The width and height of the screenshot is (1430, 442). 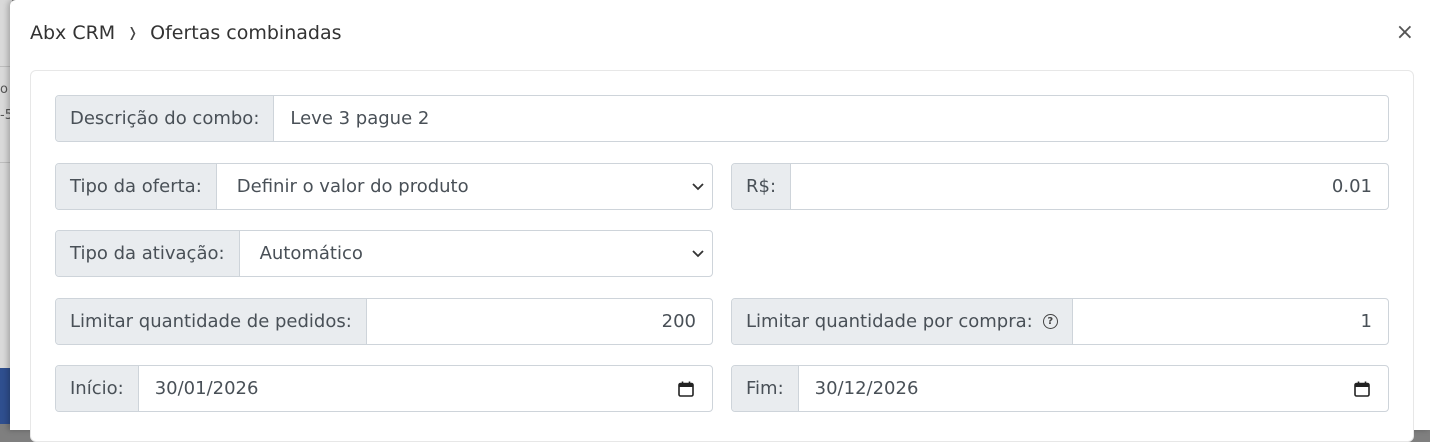 I want to click on description-label: Descrição do combo:, so click(x=165, y=118).